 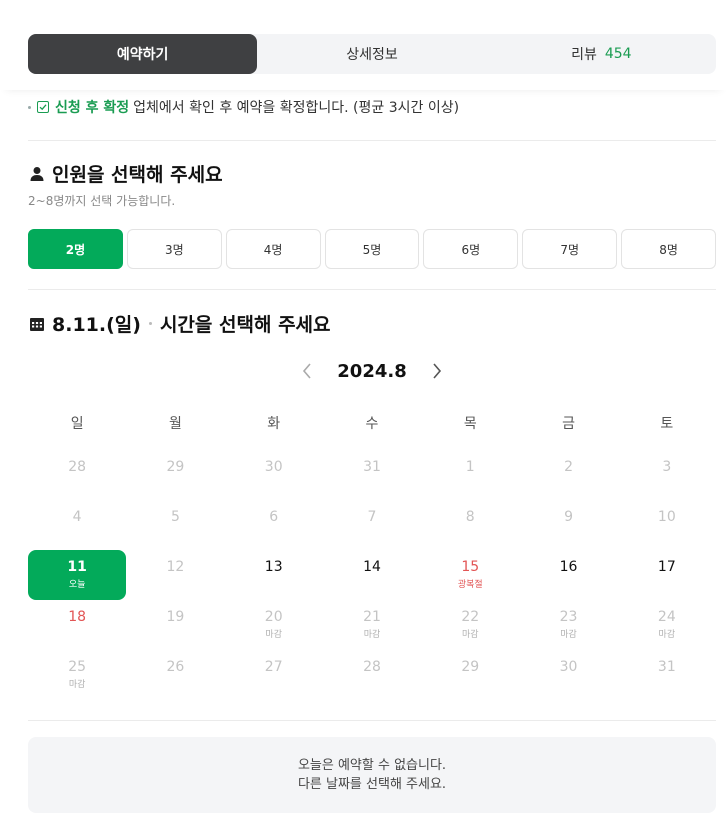 I want to click on prev-month-button, so click(x=307, y=371).